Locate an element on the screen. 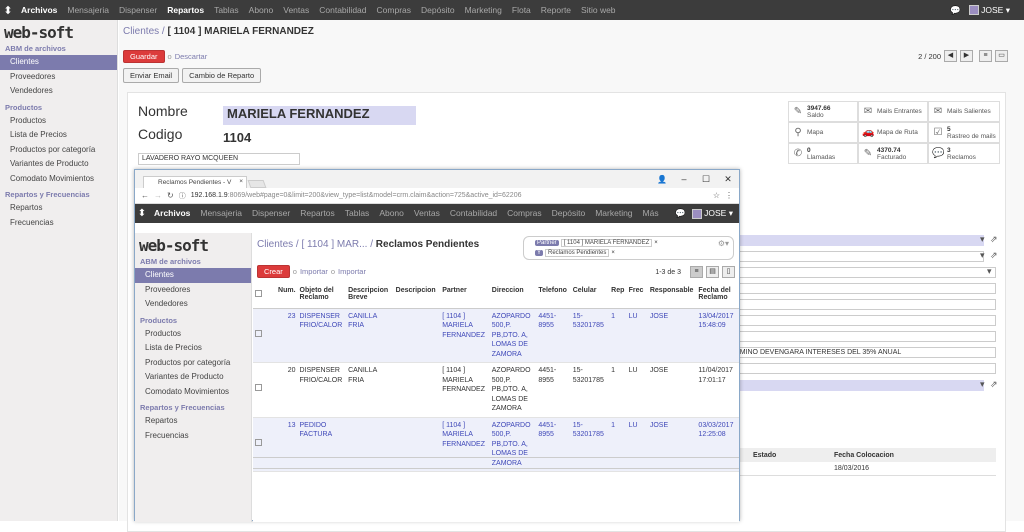  apps-icon: ⬍ is located at coordinates (8, 10).